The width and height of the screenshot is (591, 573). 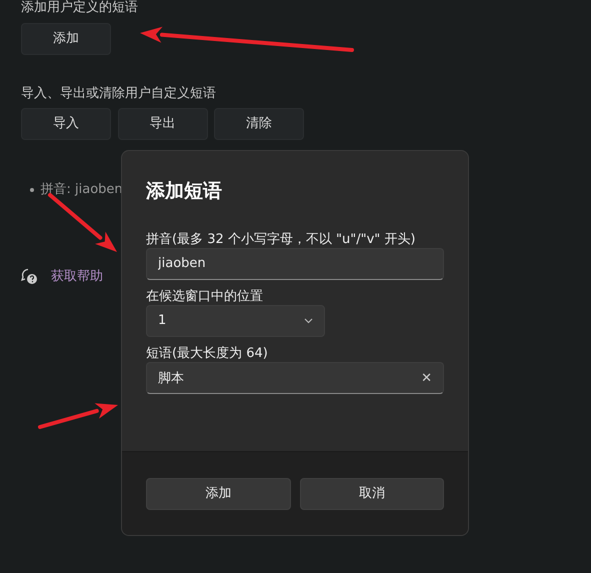 I want to click on dialog-title: 添加短语, so click(x=184, y=191).